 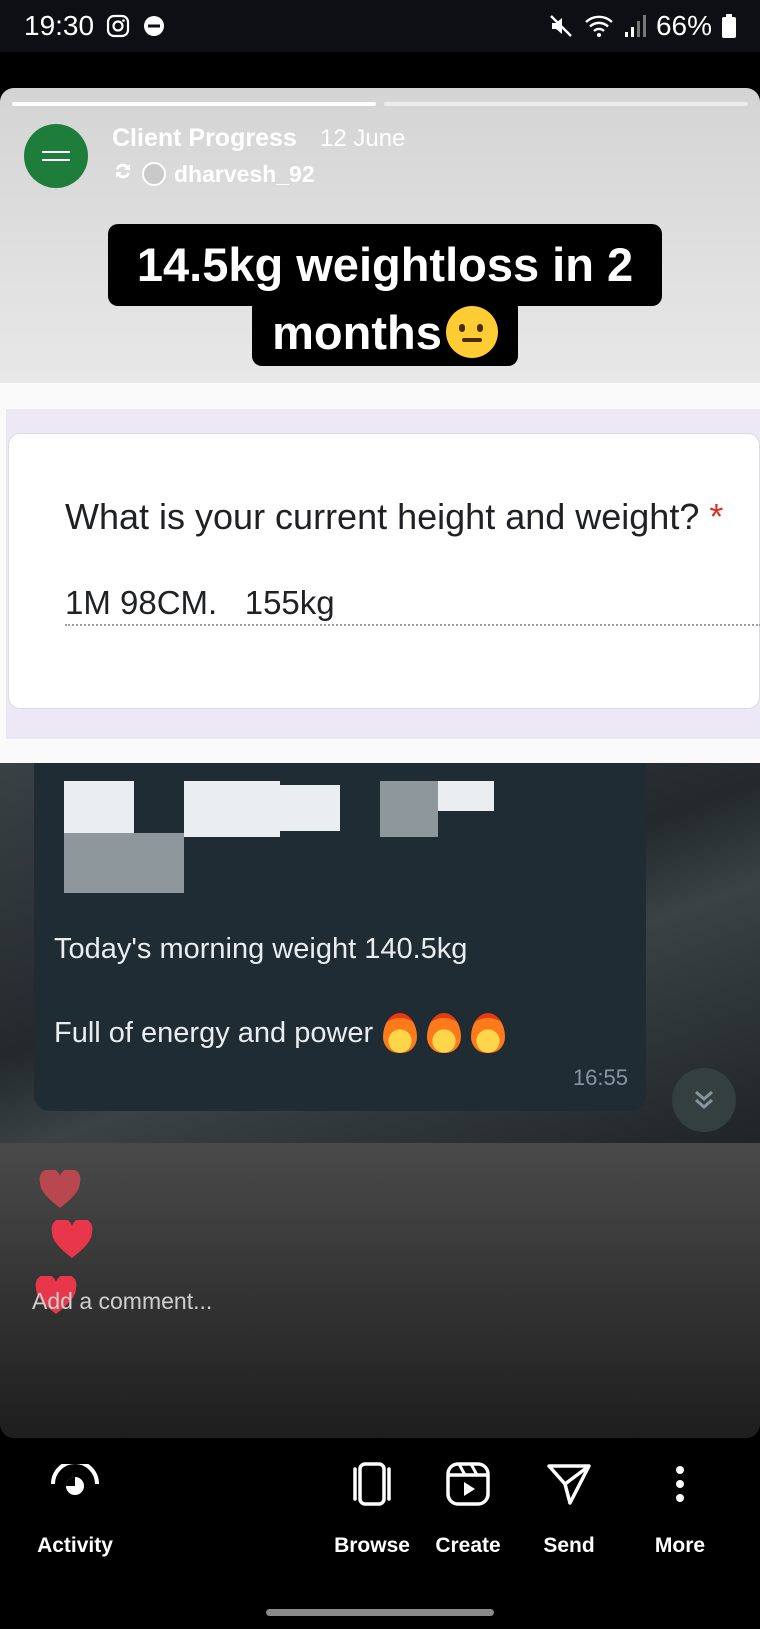 What do you see at coordinates (200, 602) in the screenshot?
I see `form-answer: 1M 98CM. 155kg` at bounding box center [200, 602].